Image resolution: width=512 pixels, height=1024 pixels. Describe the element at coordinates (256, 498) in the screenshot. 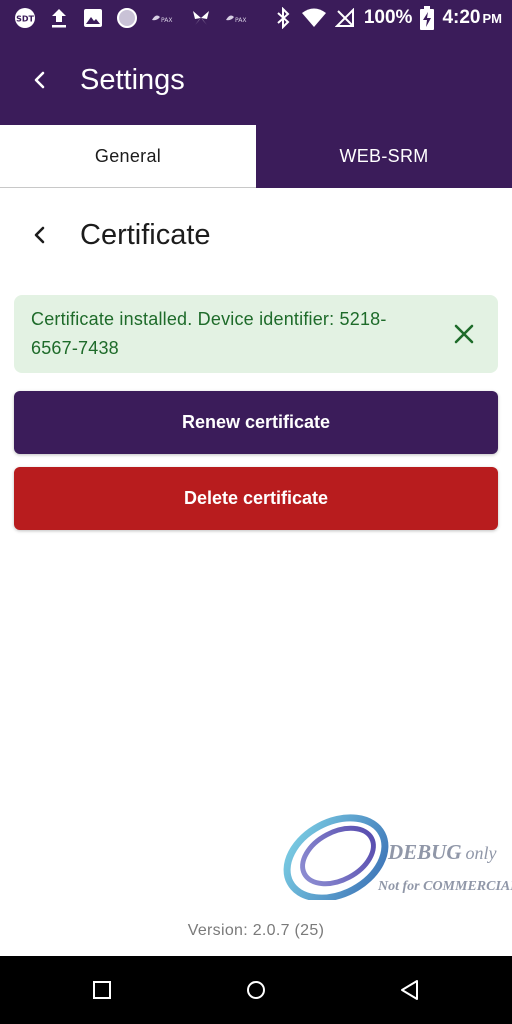

I see `delete-certificate-button: Delete certificate` at that location.